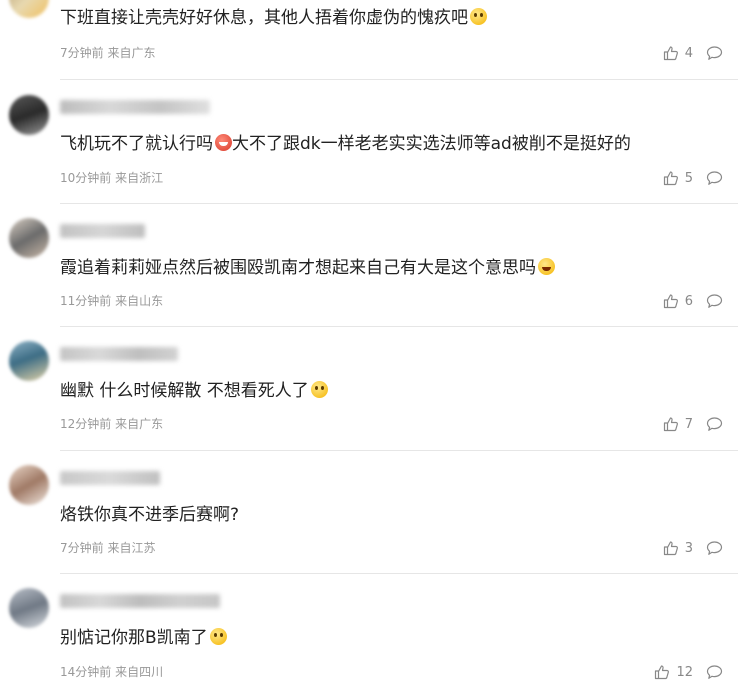 This screenshot has width=738, height=694. I want to click on like-button: 4, so click(678, 53).